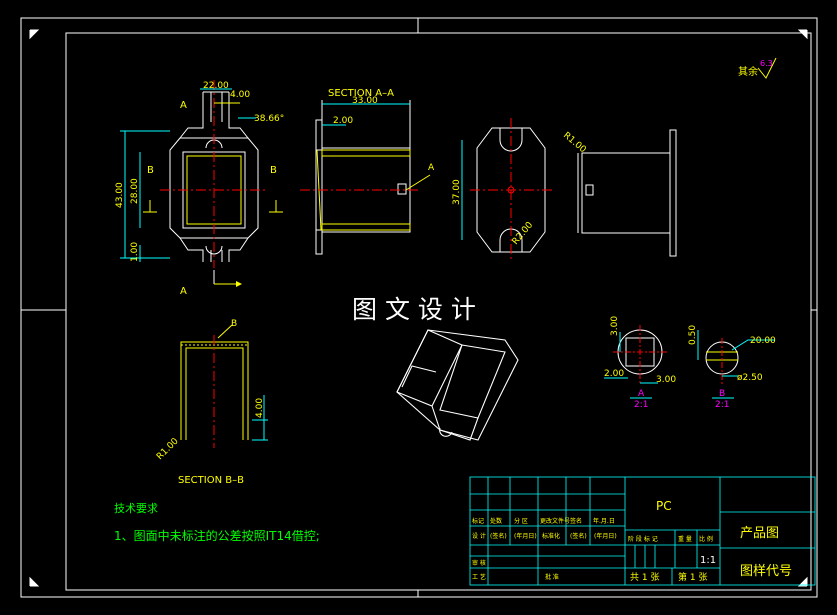 Image resolution: width=837 pixels, height=615 pixels. Describe the element at coordinates (183, 105) in the screenshot. I see `label-a-top: A` at that location.